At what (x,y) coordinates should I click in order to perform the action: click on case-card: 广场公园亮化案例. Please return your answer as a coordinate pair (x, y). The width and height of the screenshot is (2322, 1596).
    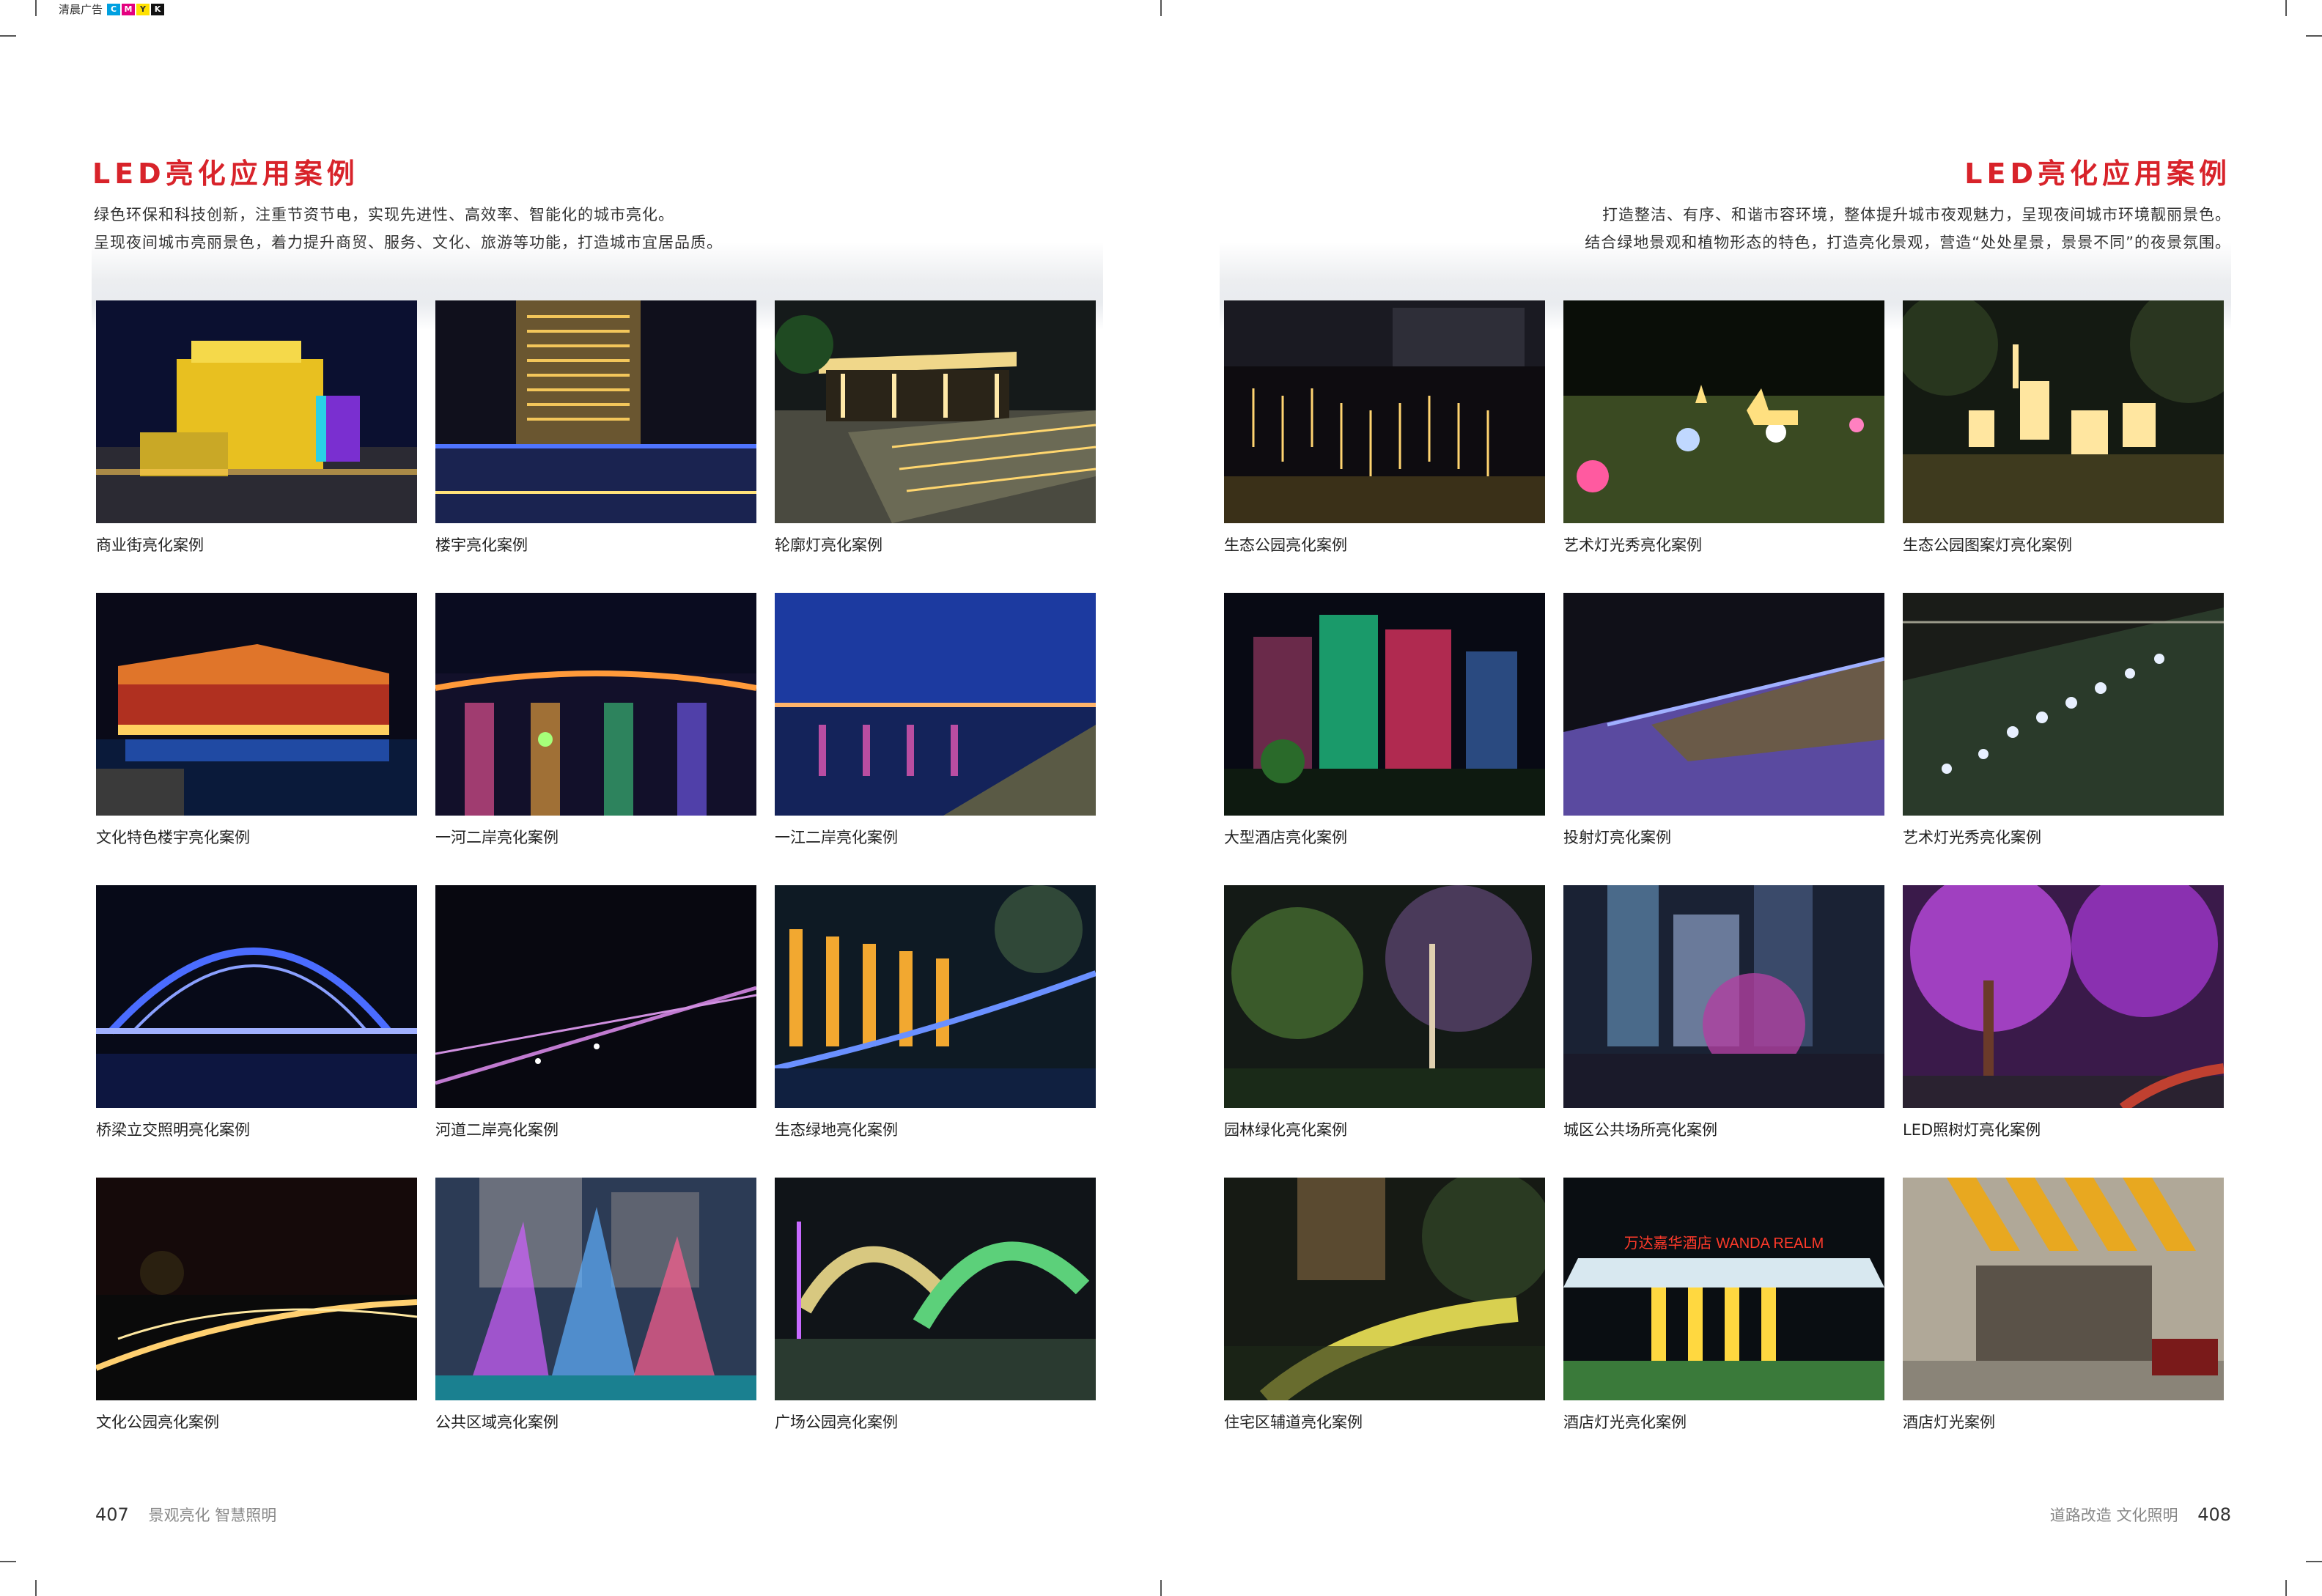
    Looking at the image, I should click on (935, 1313).